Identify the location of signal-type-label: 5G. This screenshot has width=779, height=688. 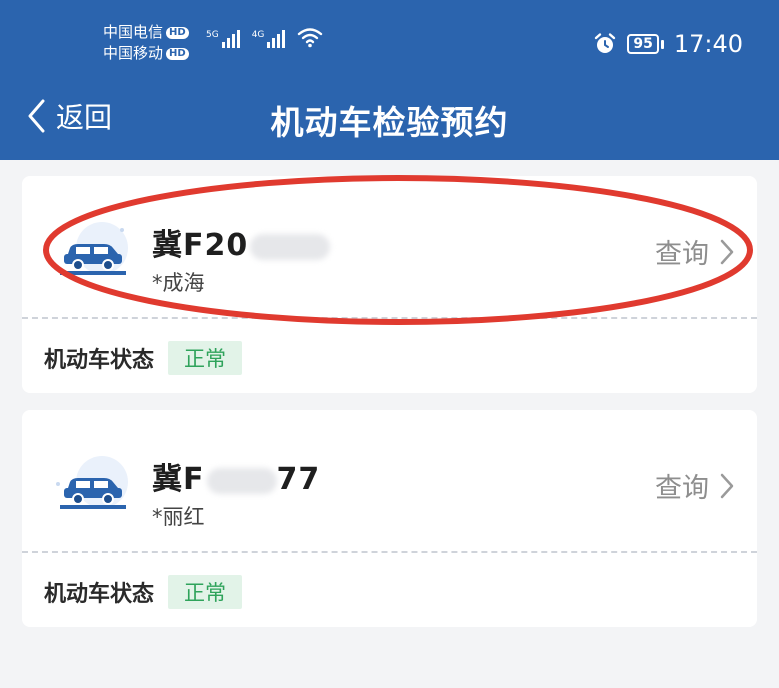
(212, 35).